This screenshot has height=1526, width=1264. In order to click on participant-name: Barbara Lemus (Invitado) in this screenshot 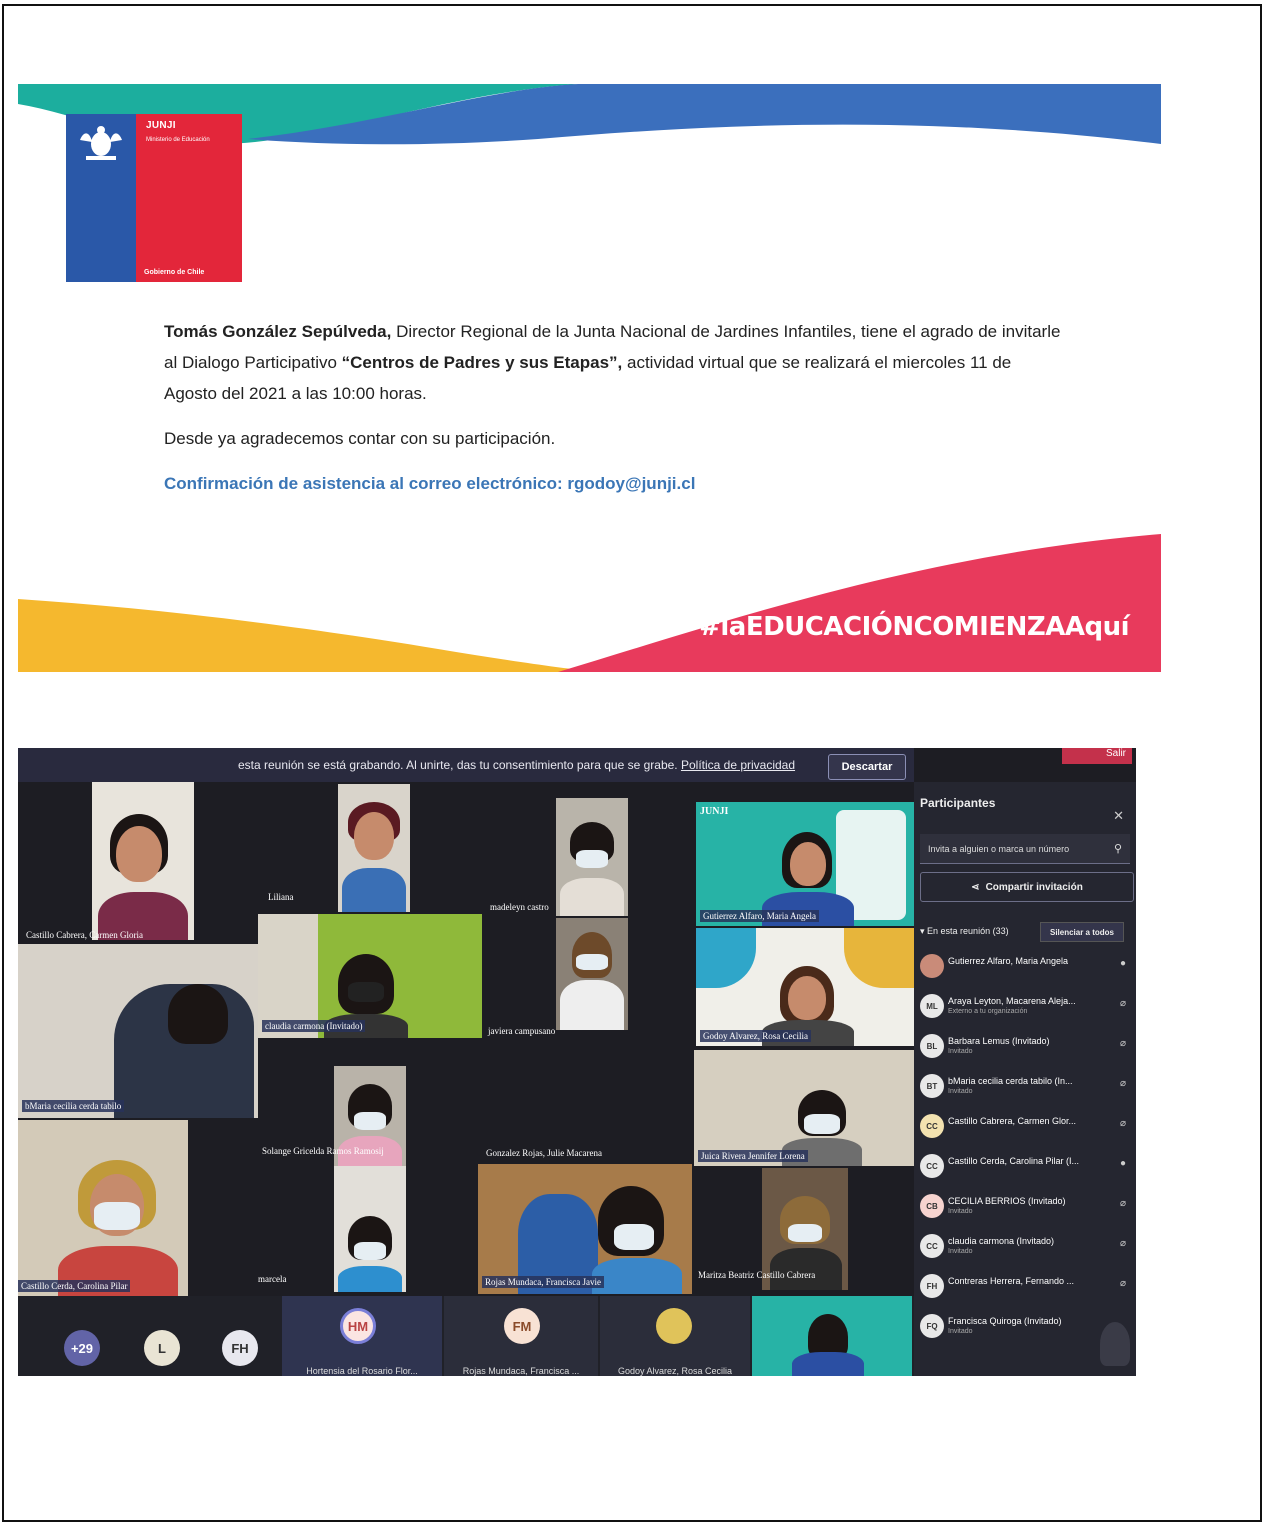, I will do `click(999, 1041)`.